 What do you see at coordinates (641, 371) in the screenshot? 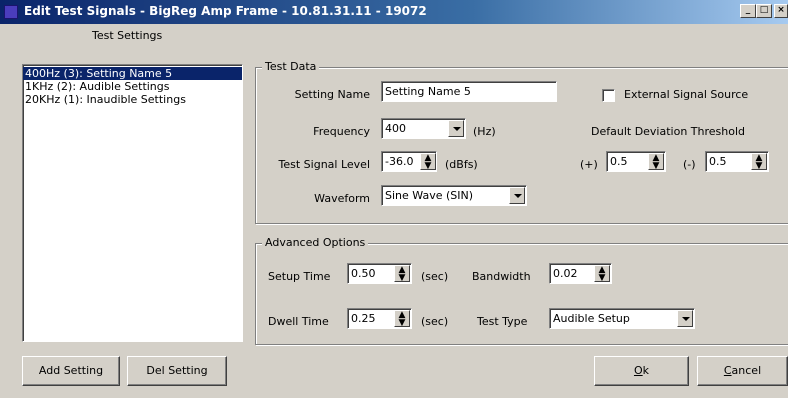
I see `ok-button: Ok` at bounding box center [641, 371].